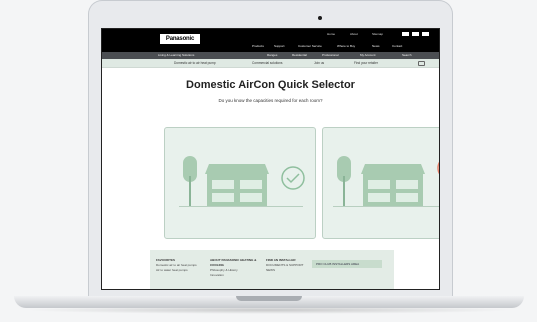 This screenshot has width=537, height=322. Describe the element at coordinates (347, 264) in the screenshot. I see `pro-club-button: PRO CLUB INSTALLERS AREA` at that location.